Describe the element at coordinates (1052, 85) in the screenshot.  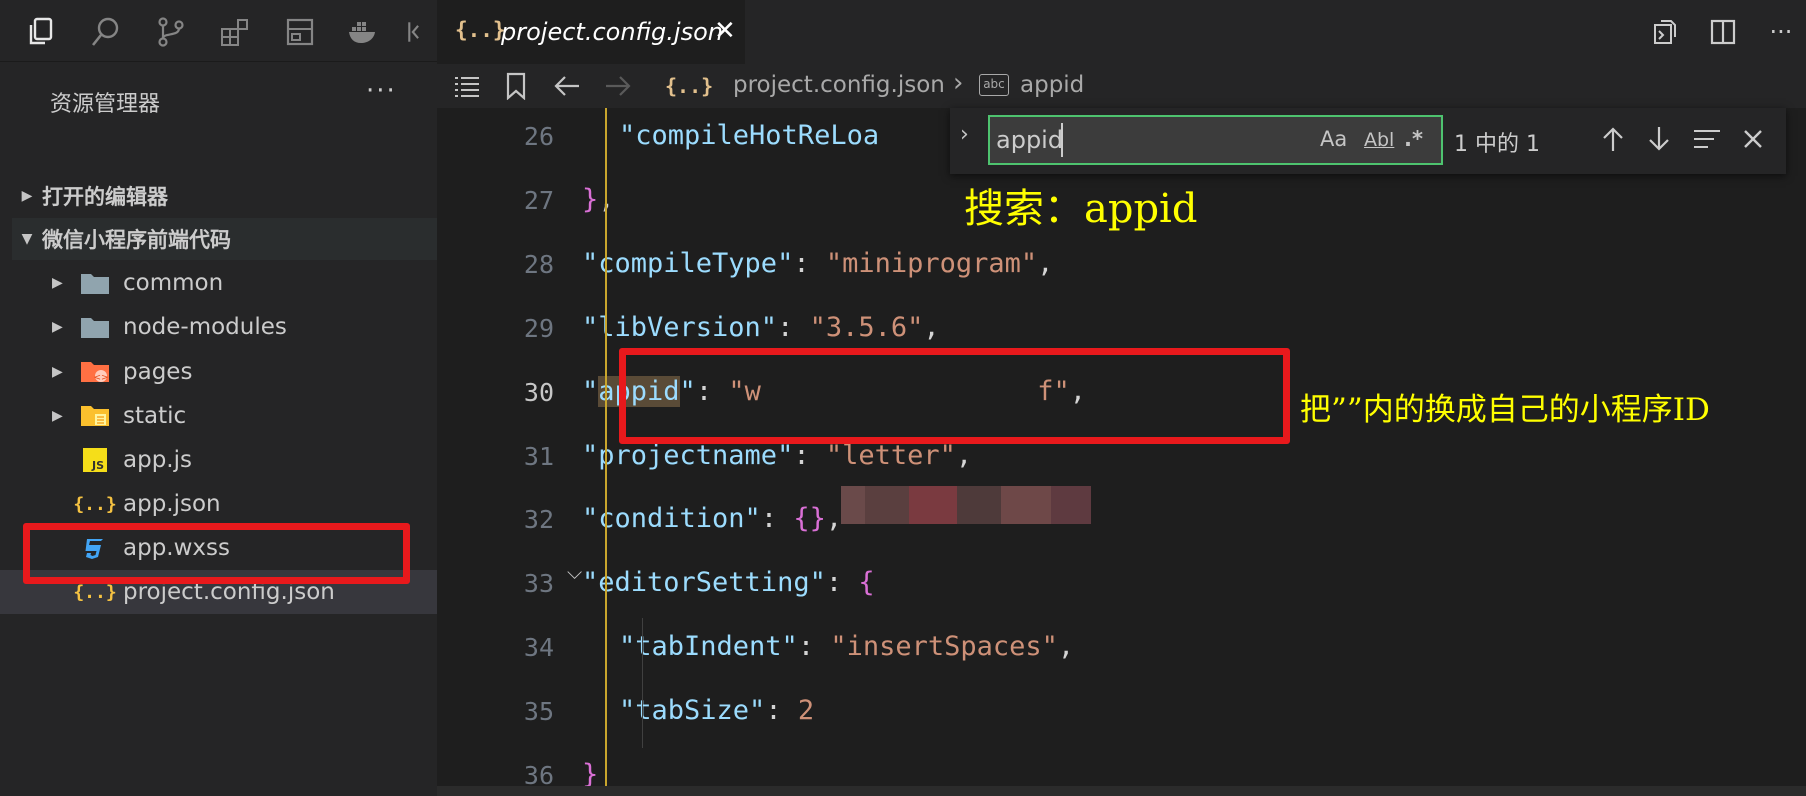
I see `breadcrumb-symbol: appid` at that location.